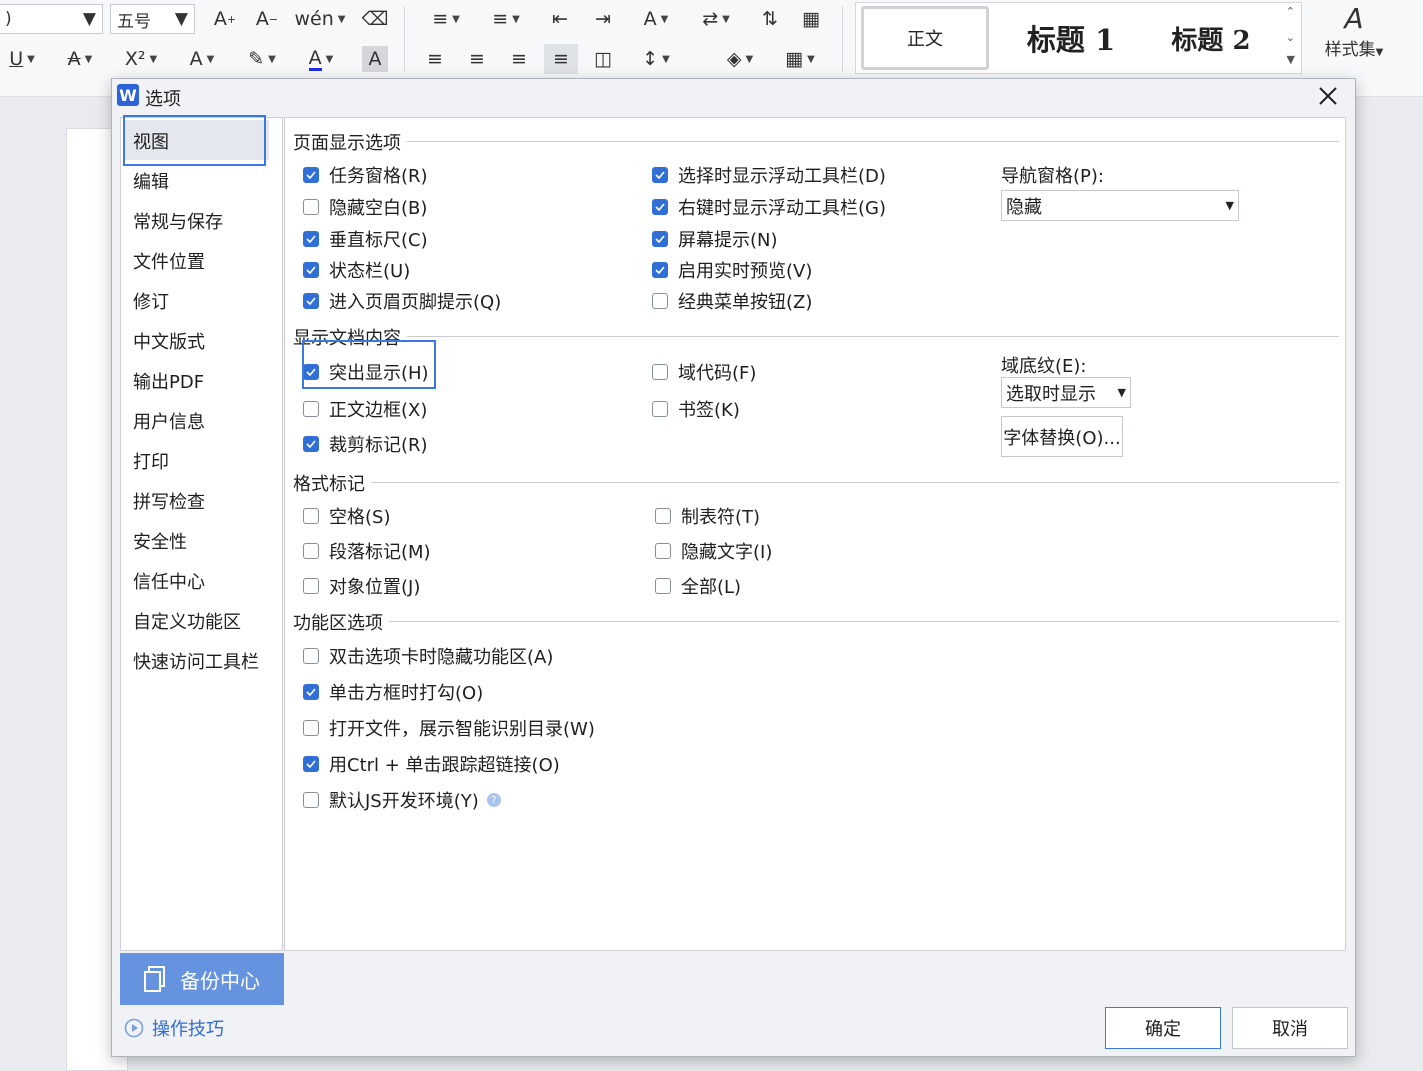 The image size is (1423, 1071). Describe the element at coordinates (1290, 11) in the screenshot. I see `gallery-up-icon: ⌃` at that location.